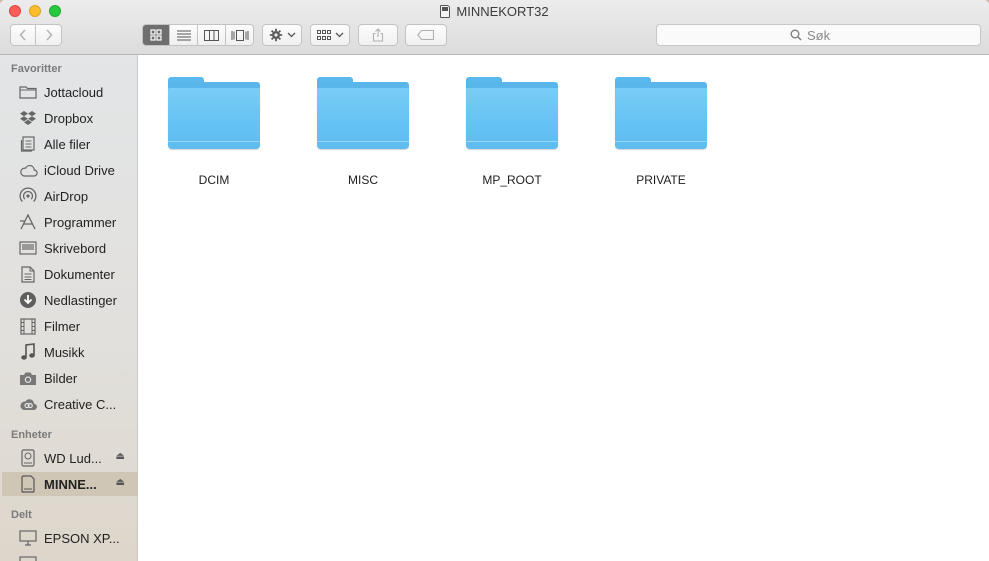 The width and height of the screenshot is (989, 561). Describe the element at coordinates (69, 556) in the screenshot. I see `sidebar-item-shared-partial` at that location.